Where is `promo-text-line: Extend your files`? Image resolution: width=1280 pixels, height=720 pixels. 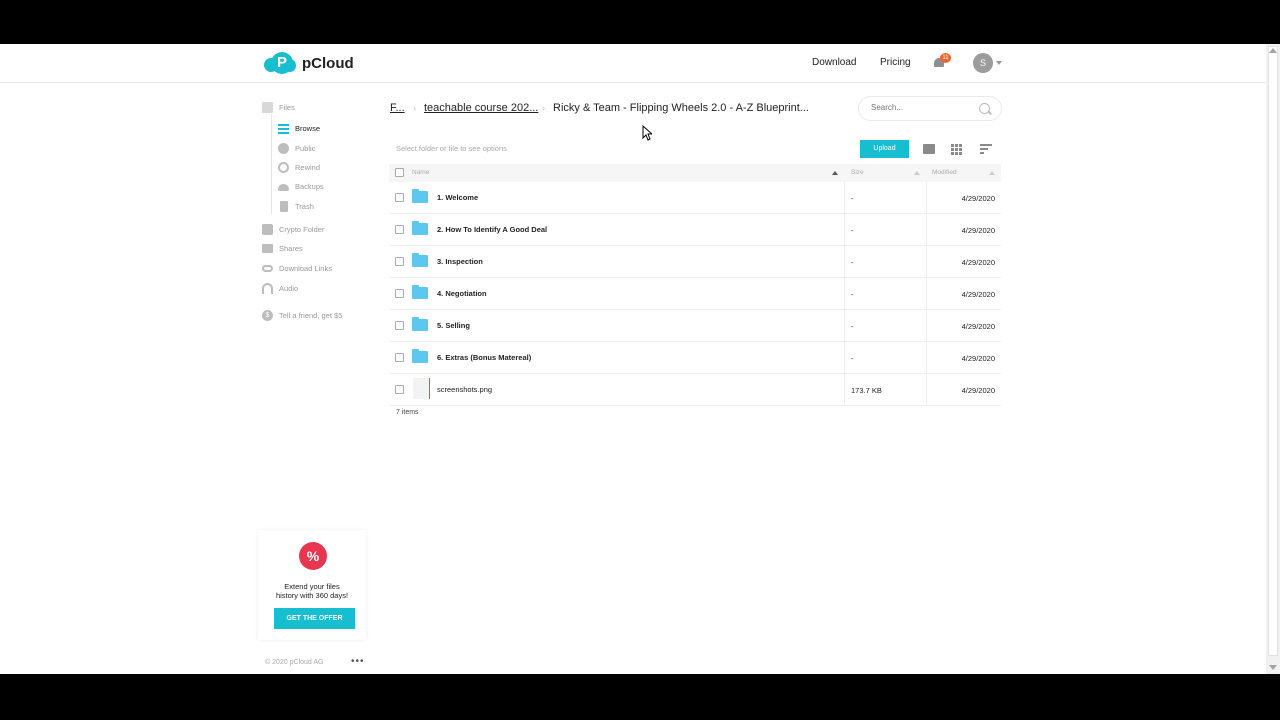
promo-text-line: Extend your files is located at coordinates (312, 586).